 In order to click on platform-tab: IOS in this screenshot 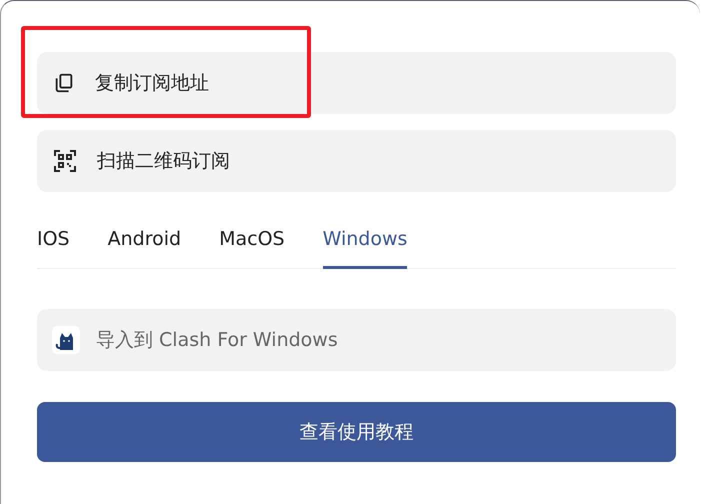, I will do `click(53, 248)`.